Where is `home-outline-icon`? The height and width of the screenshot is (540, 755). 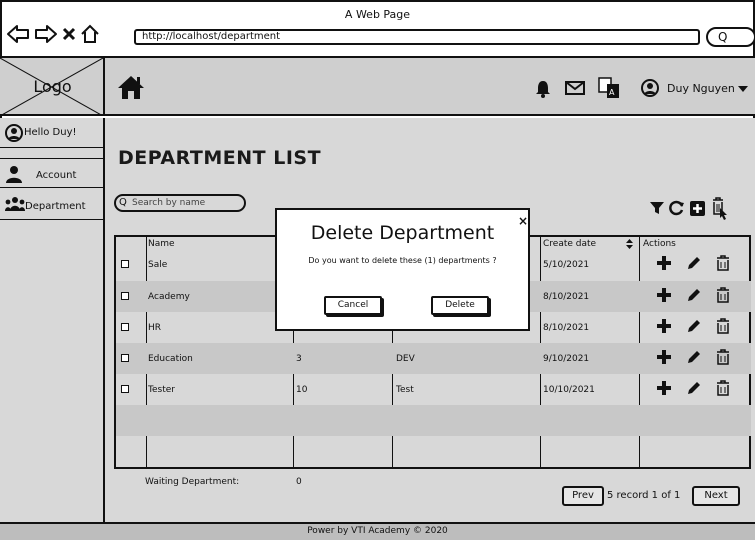
home-outline-icon is located at coordinates (90, 34).